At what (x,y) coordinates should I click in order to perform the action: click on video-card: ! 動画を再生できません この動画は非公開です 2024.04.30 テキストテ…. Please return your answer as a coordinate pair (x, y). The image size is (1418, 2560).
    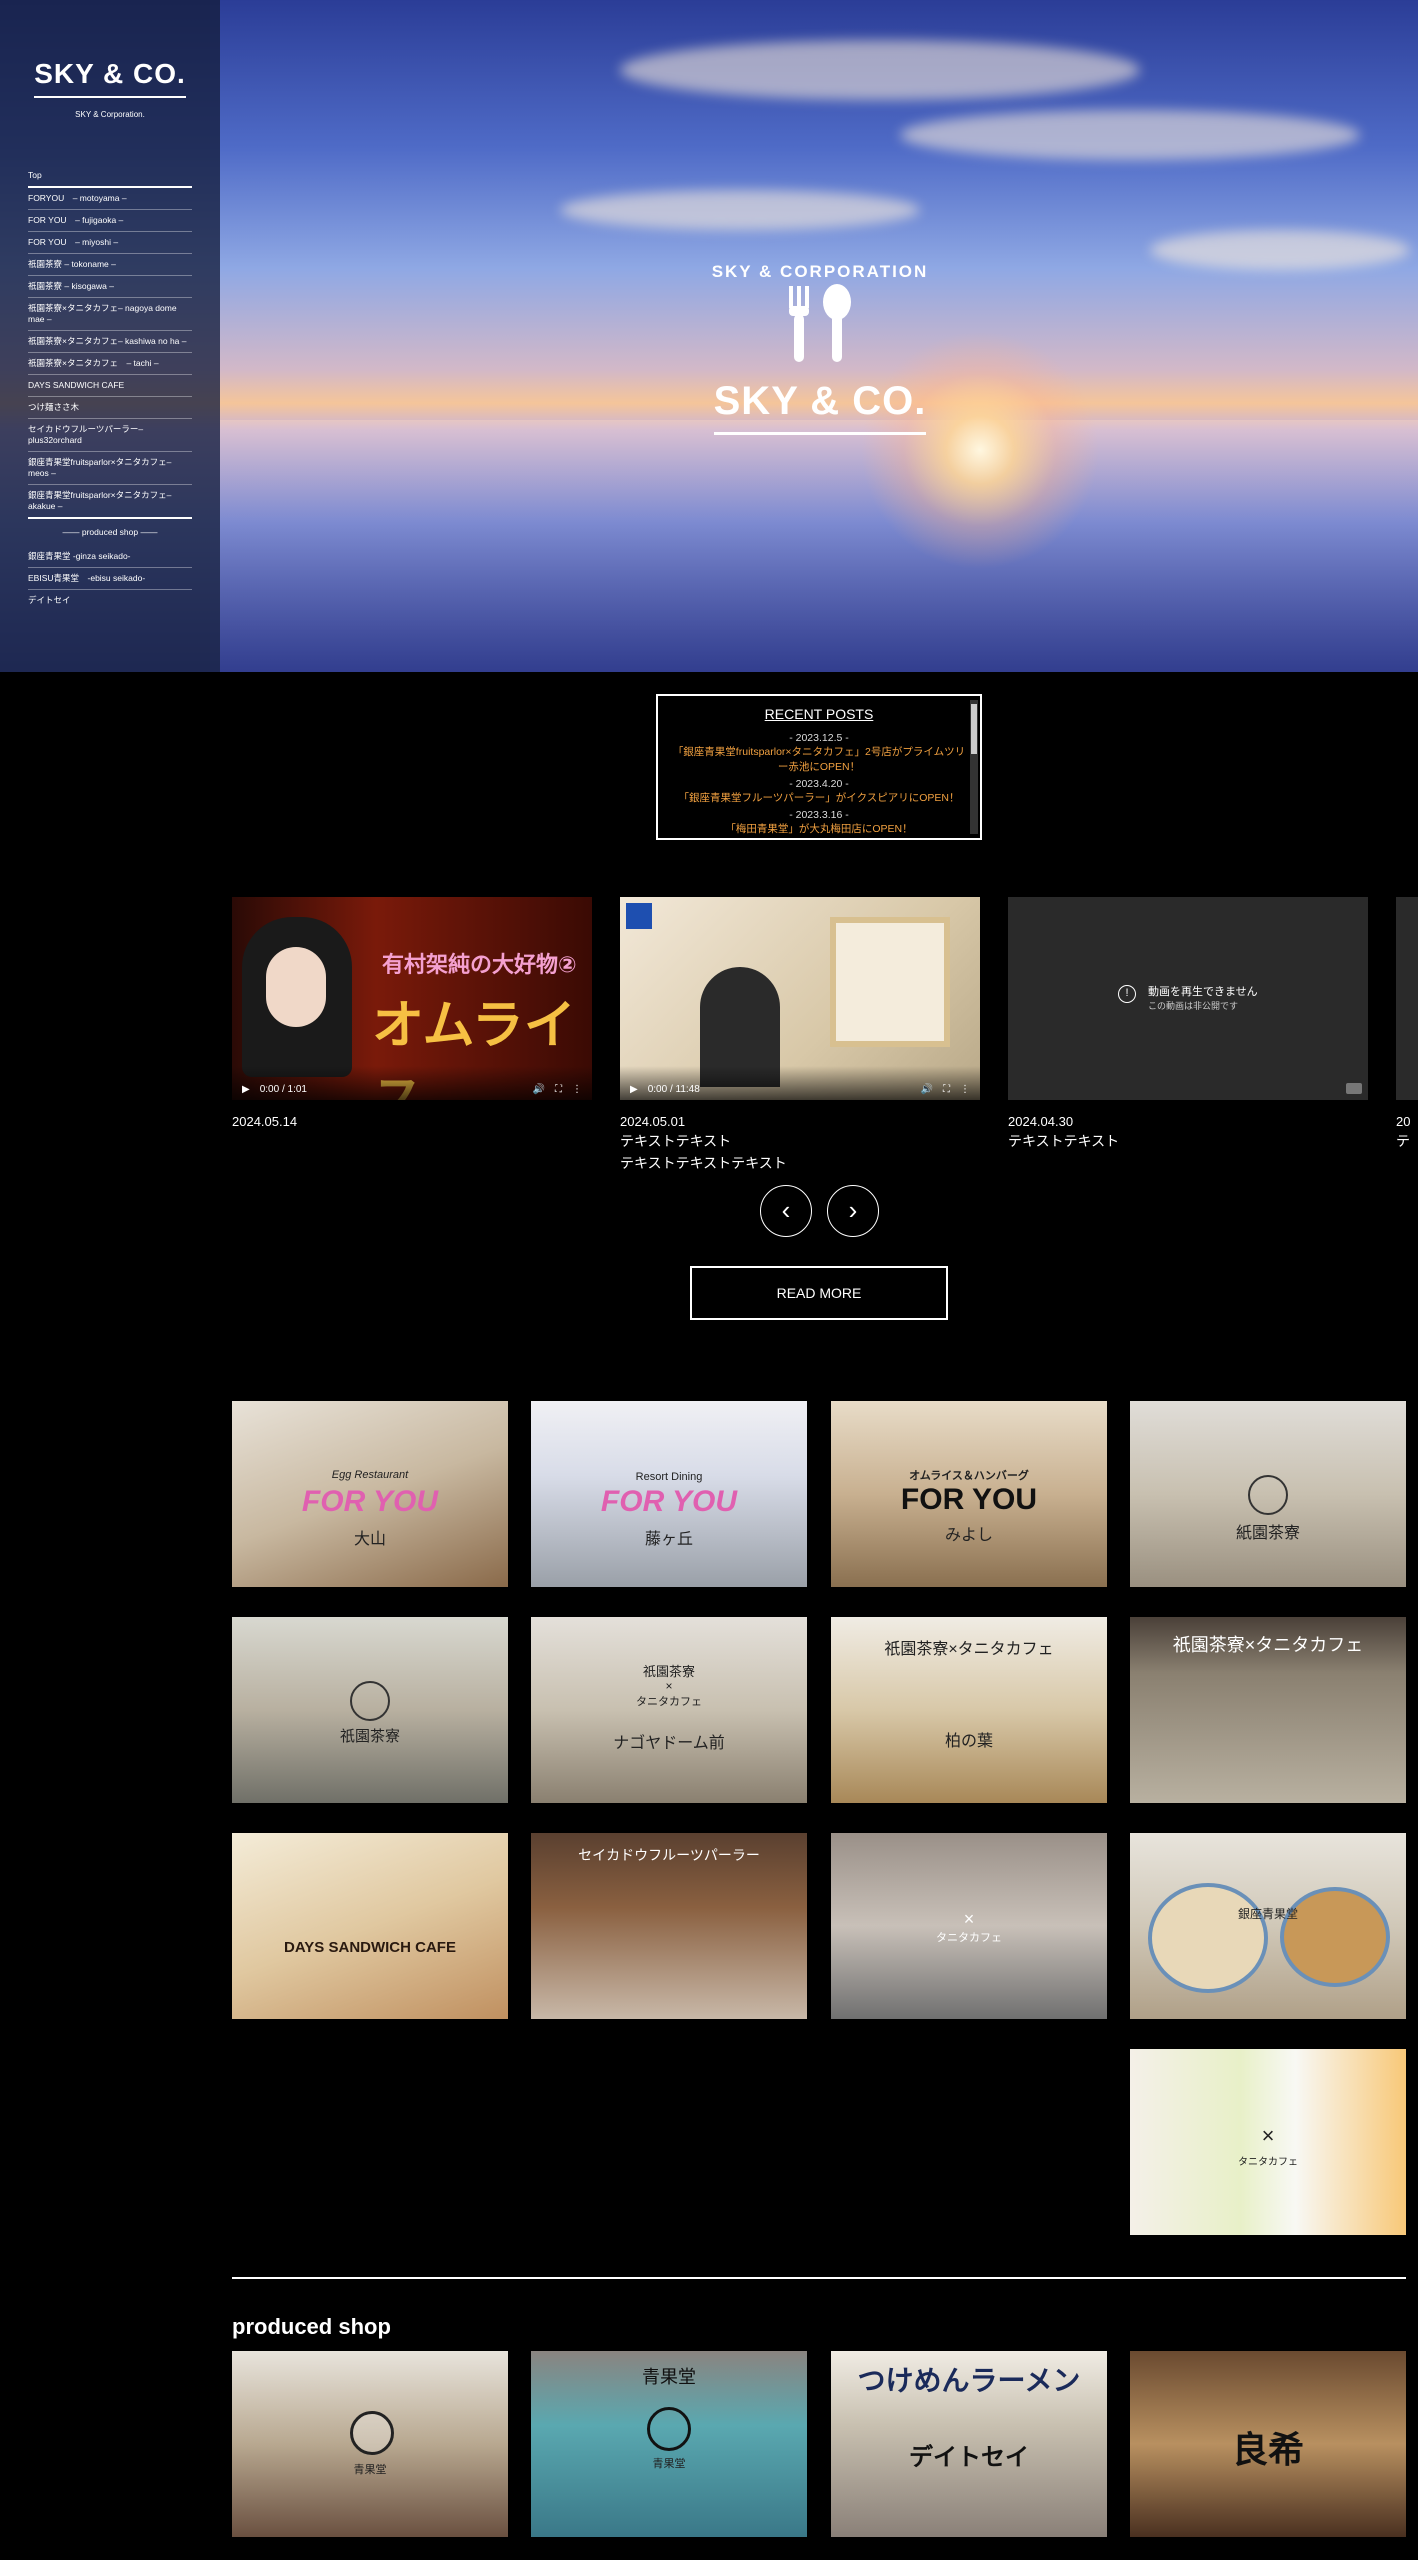
    Looking at the image, I should click on (1188, 1024).